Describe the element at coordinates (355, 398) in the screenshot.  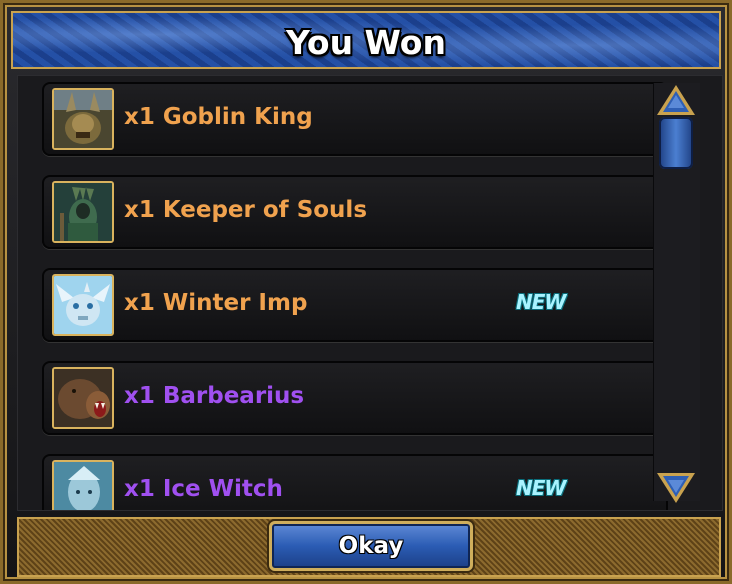
I see `reward-item: x1 Barbearius` at that location.